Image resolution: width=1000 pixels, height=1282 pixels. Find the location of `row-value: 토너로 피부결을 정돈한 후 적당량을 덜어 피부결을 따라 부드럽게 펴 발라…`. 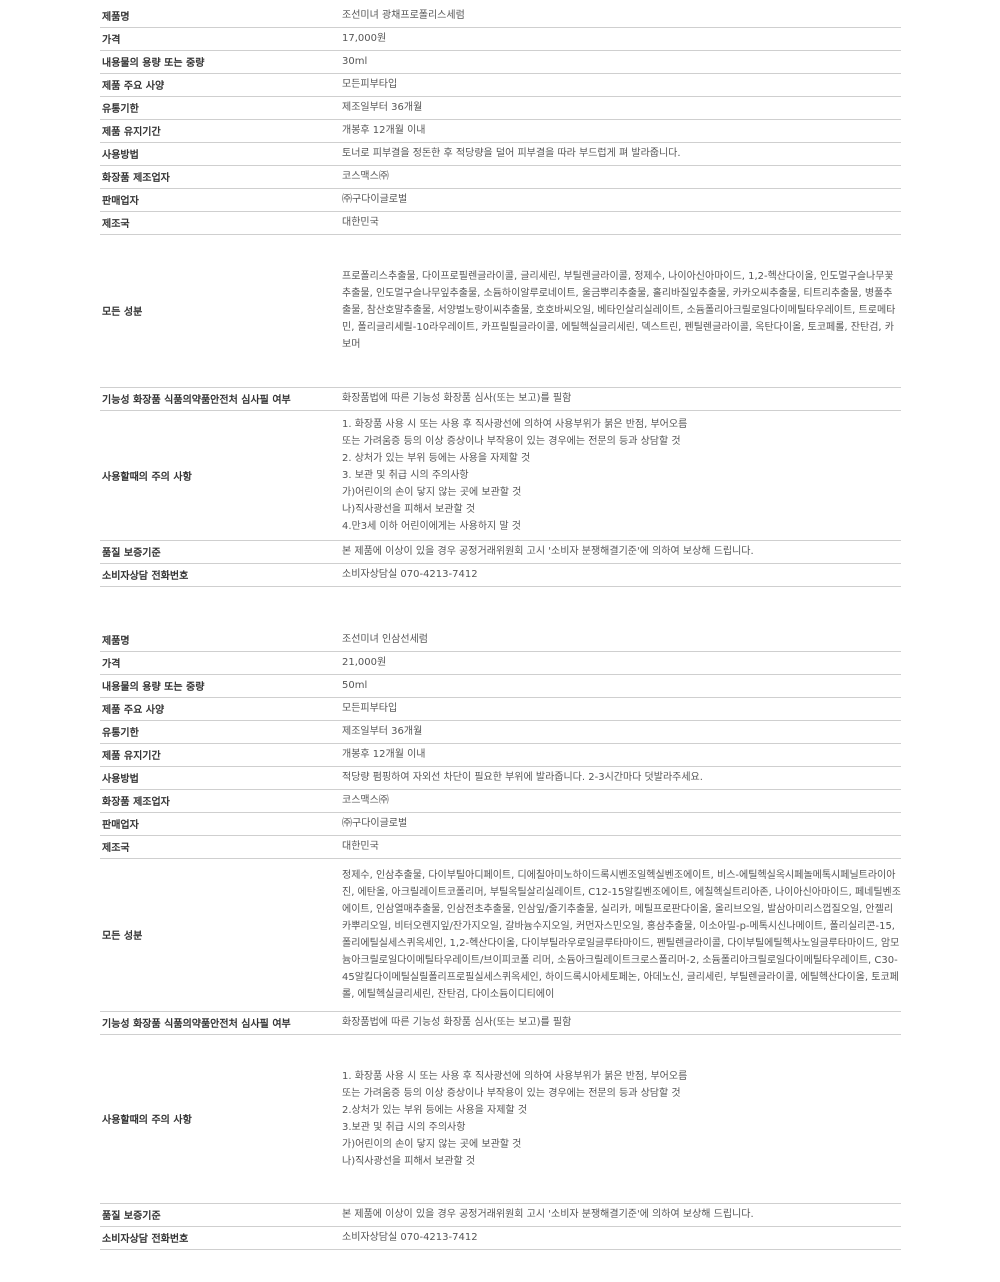

row-value: 토너로 피부결을 정돈한 후 적당량을 덜어 피부결을 따라 부드럽게 펴 발라… is located at coordinates (621, 154).